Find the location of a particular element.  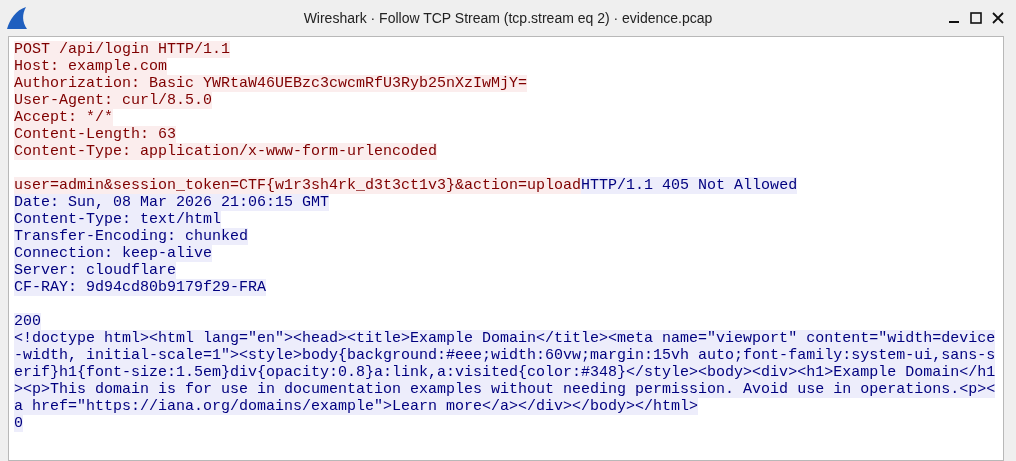

client-stream-text: User-Agent: curl/8.5.0 is located at coordinates (113, 100).